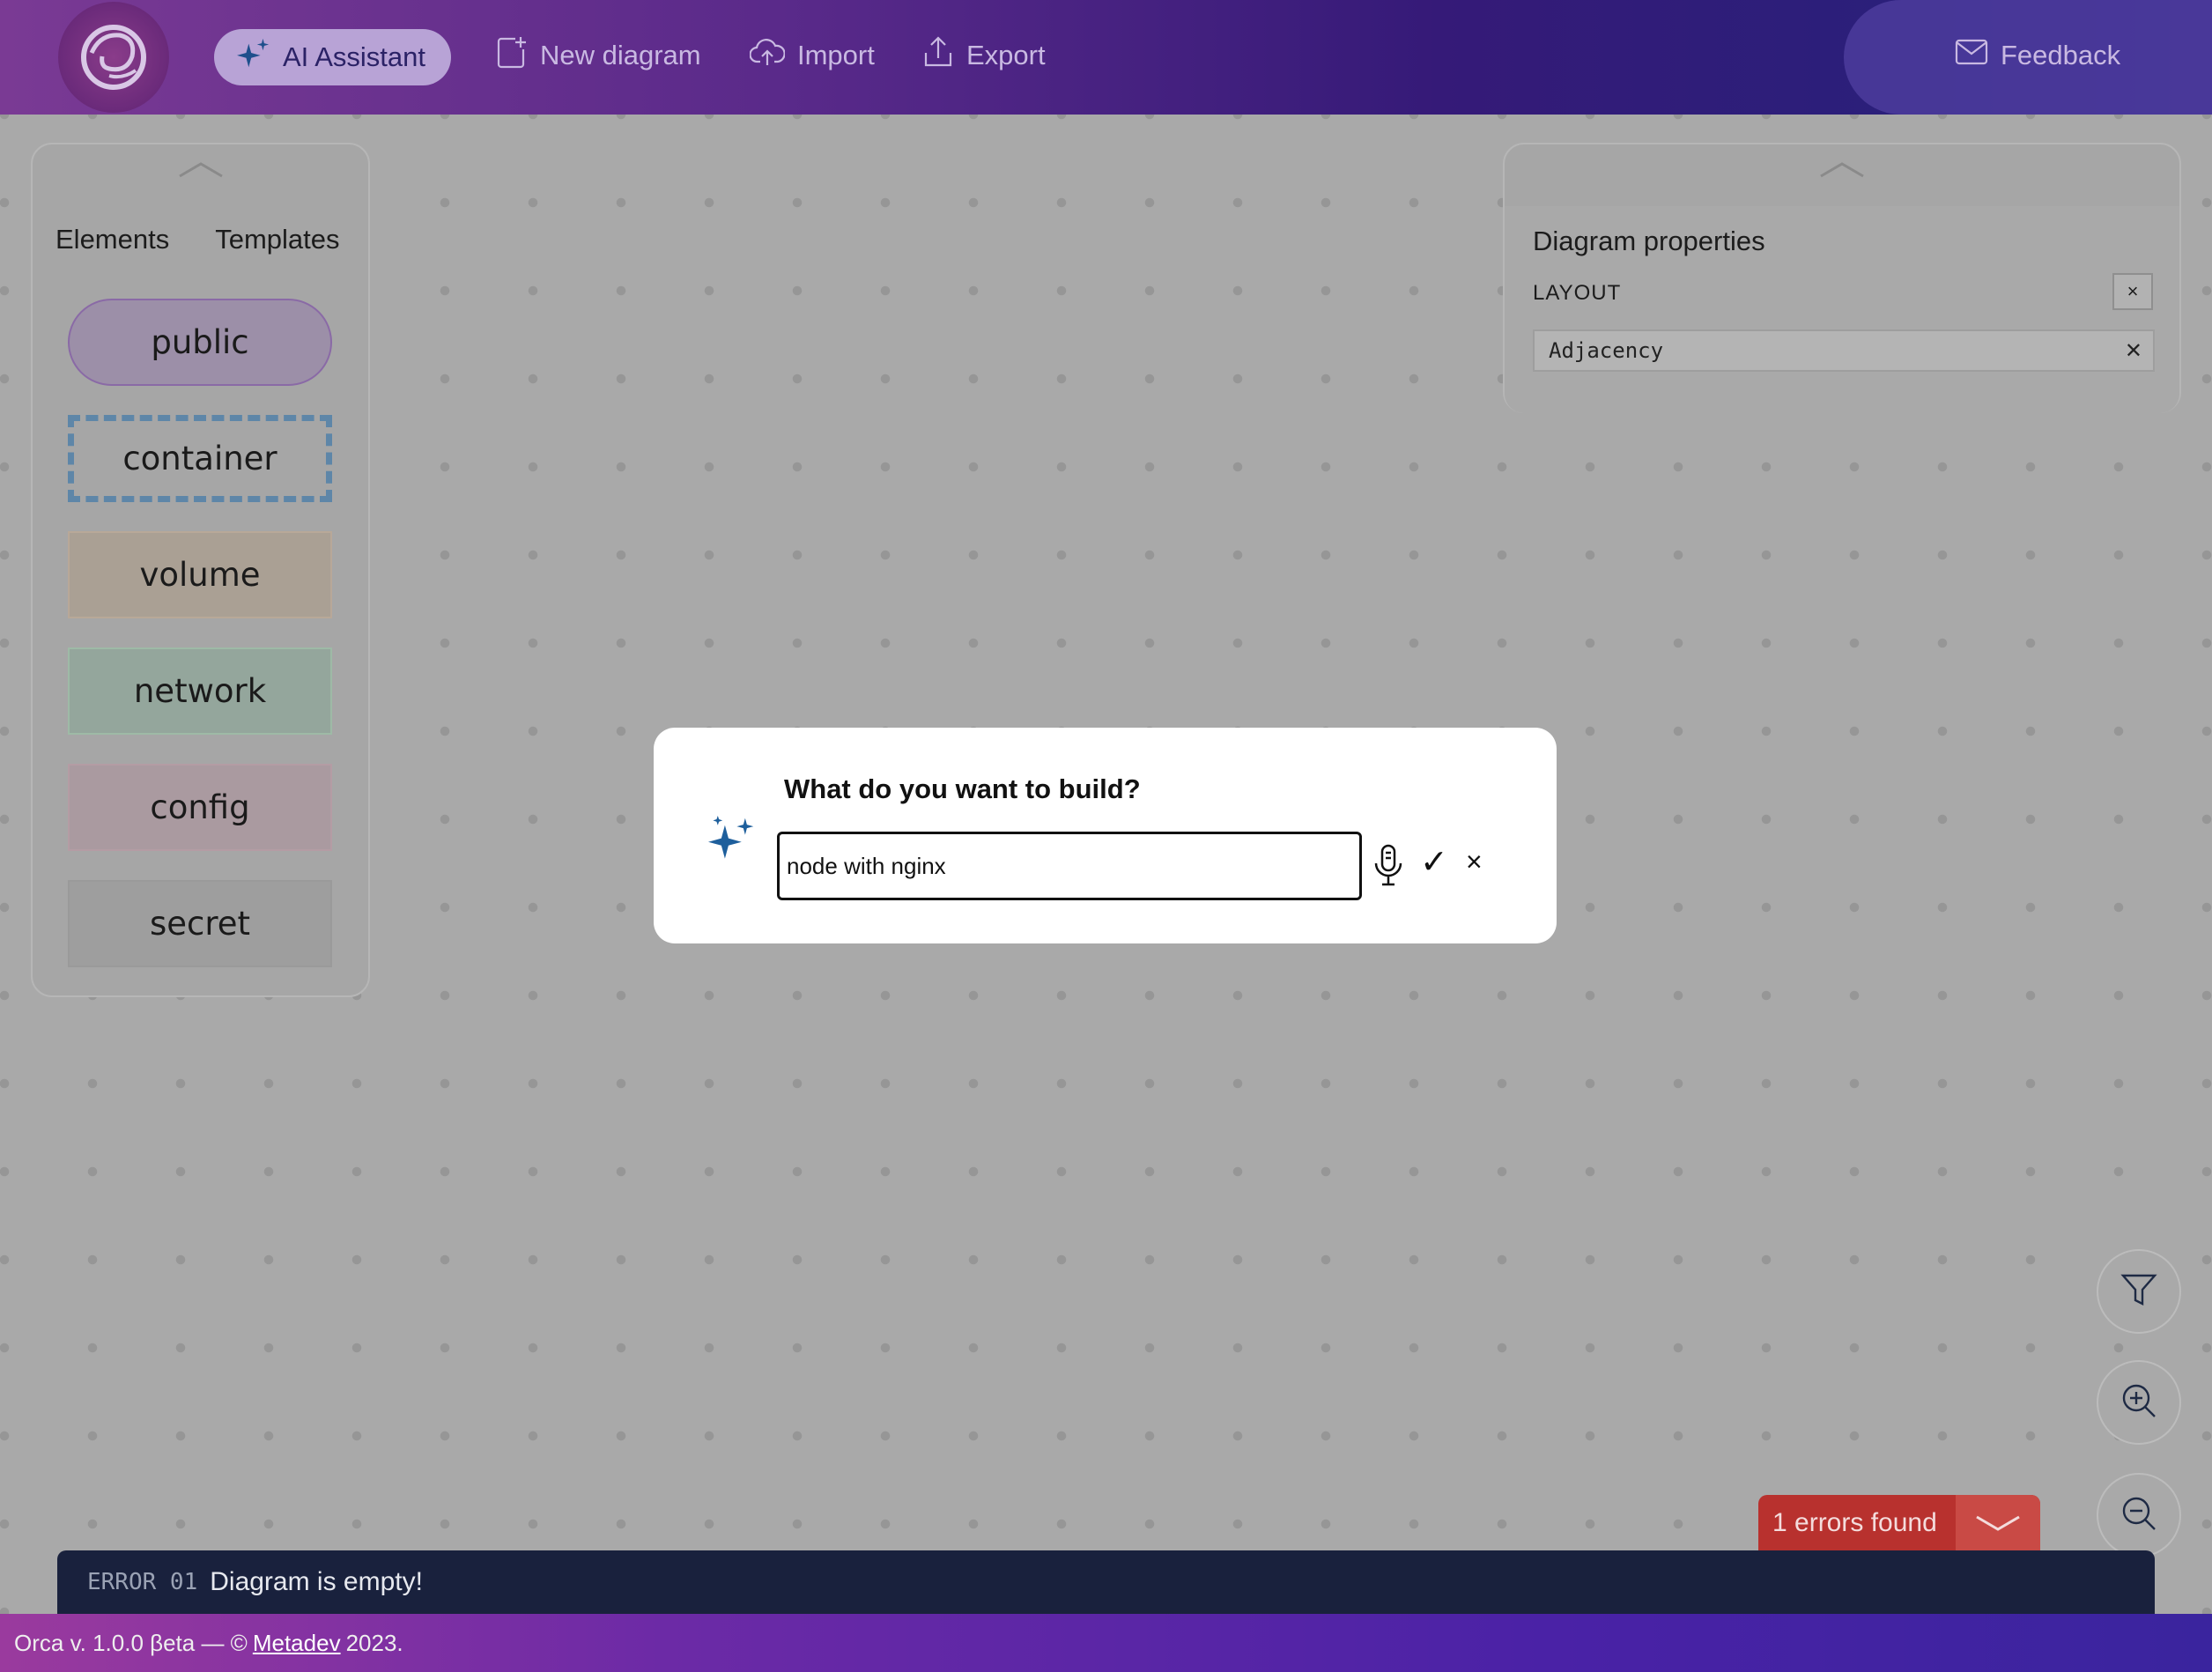 The width and height of the screenshot is (2212, 1672). Describe the element at coordinates (2061, 55) in the screenshot. I see `feedback-label: Feedback` at that location.